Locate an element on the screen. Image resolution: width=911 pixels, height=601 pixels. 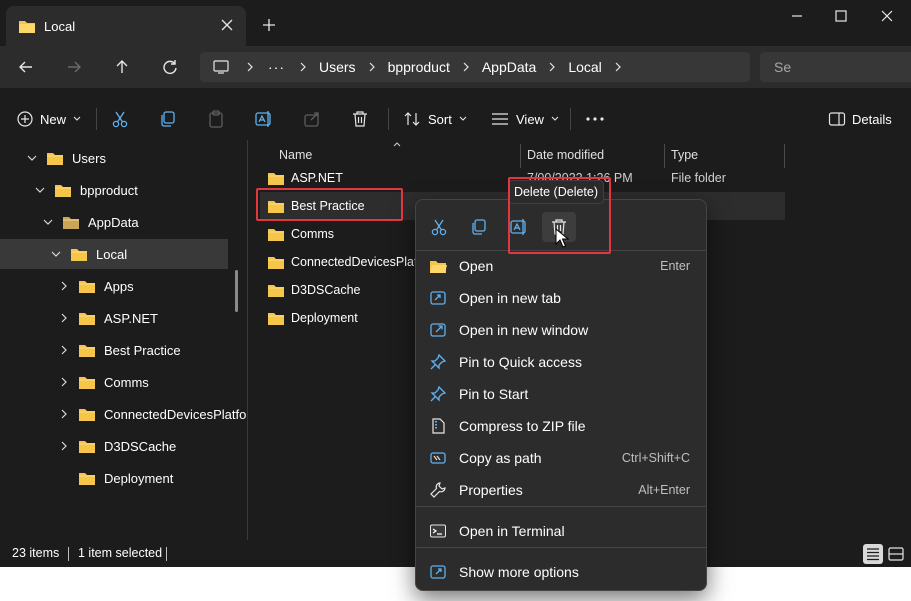
more-dots-icon is located at coordinates (595, 119).